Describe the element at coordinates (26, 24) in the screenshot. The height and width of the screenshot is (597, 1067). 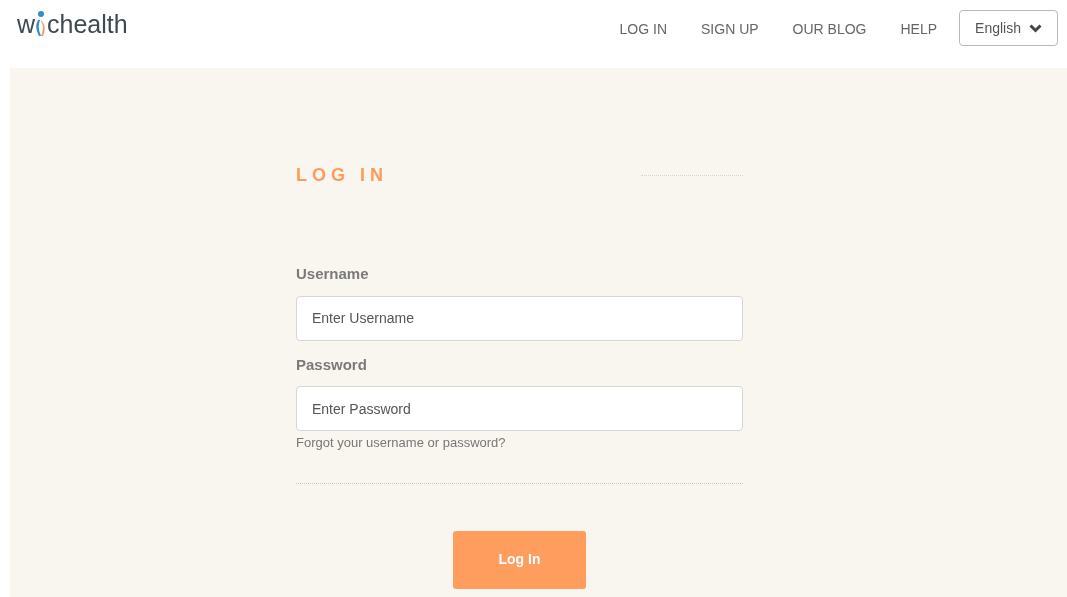
I see `logo-text: w` at that location.